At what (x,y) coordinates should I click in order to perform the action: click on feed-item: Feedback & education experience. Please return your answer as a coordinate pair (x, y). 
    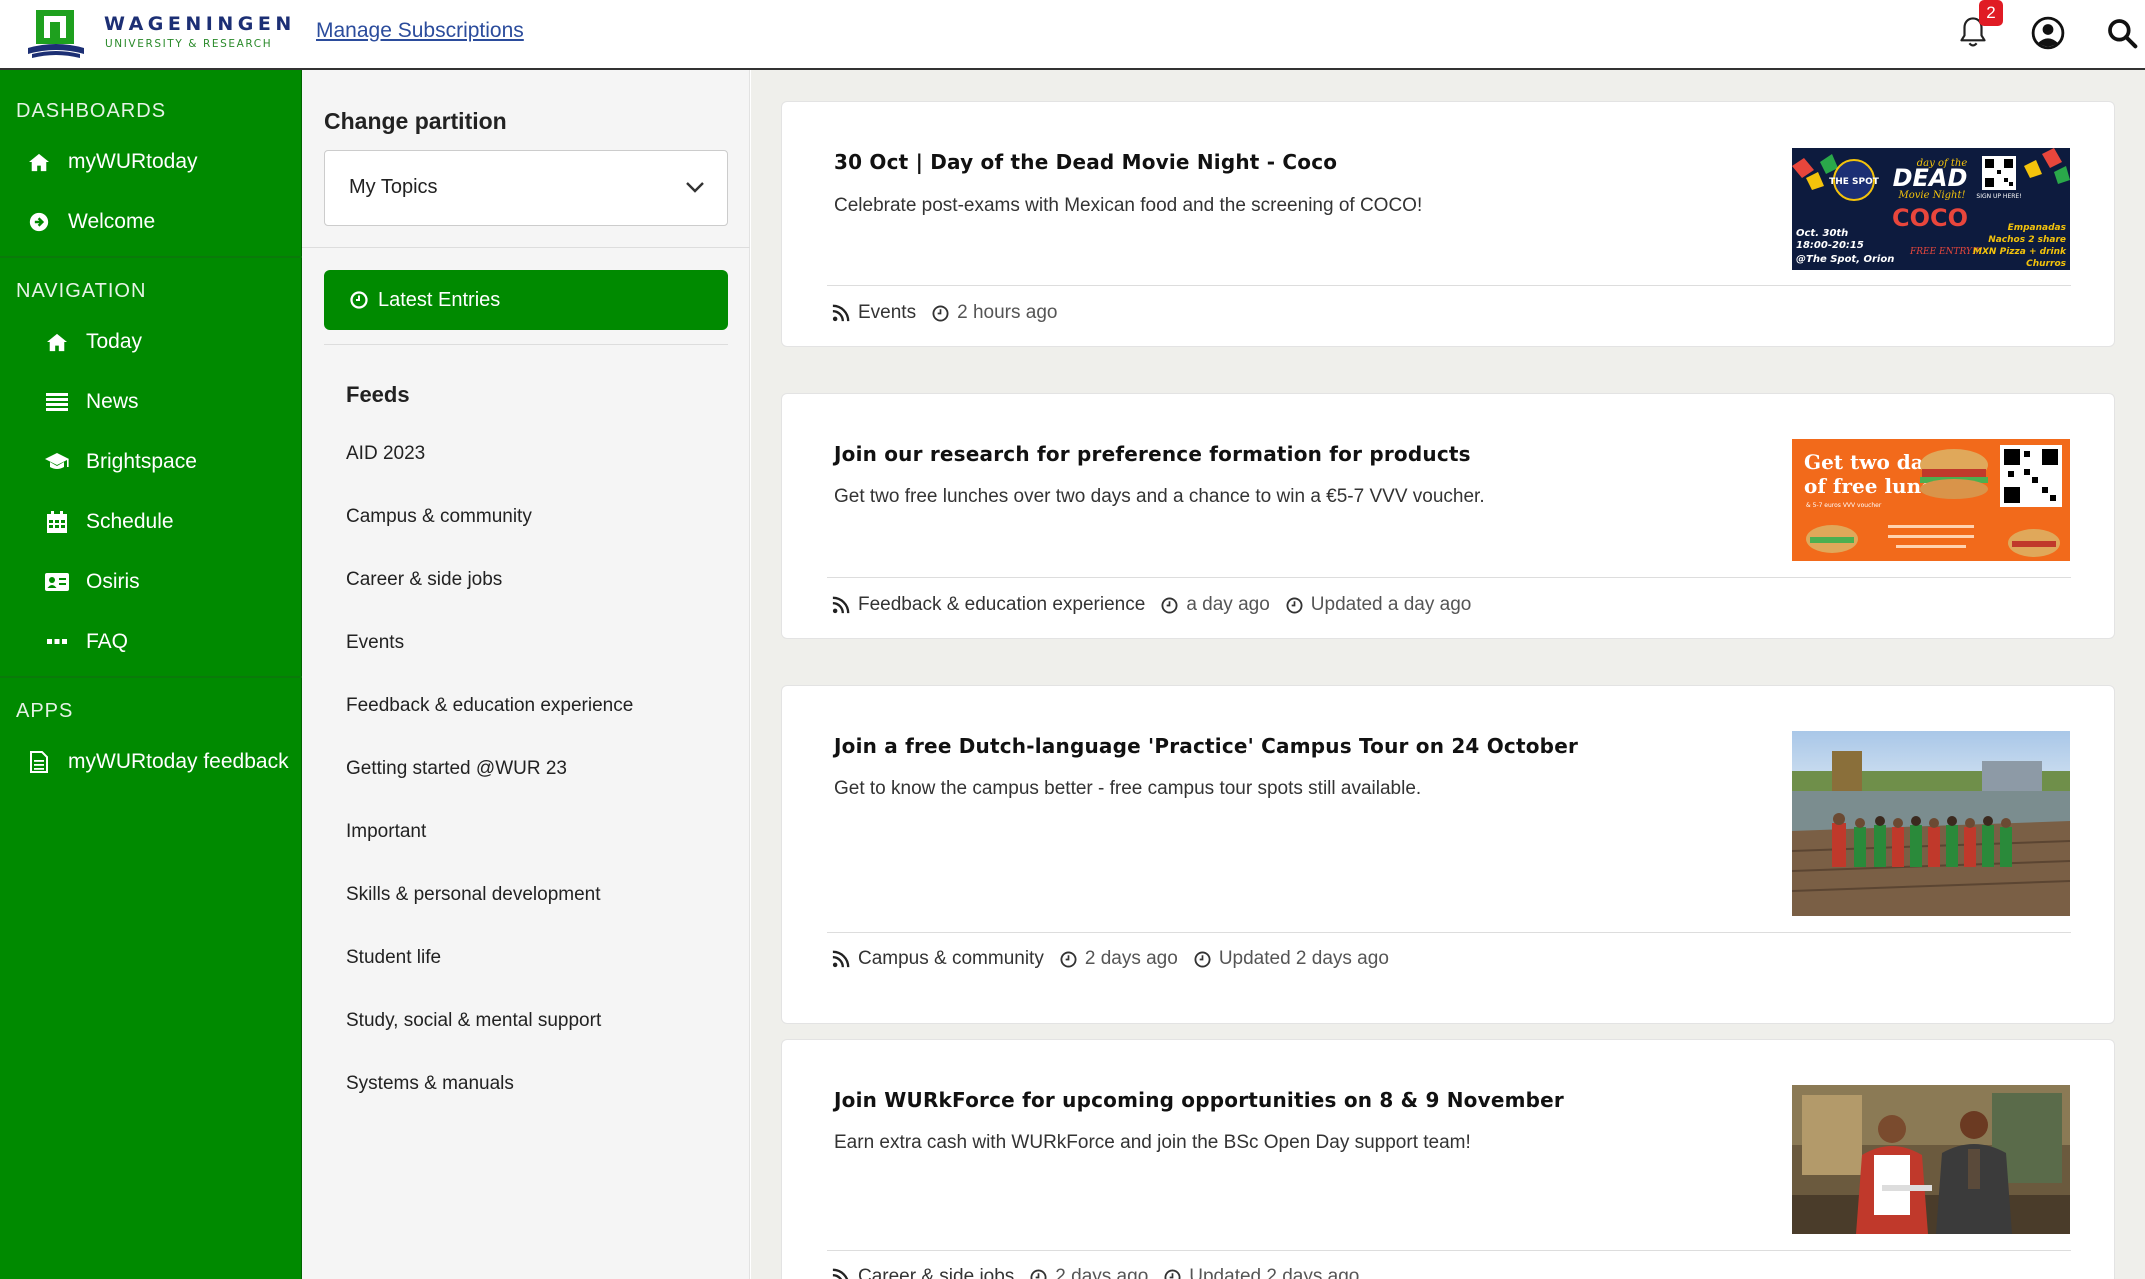
    Looking at the image, I should click on (489, 706).